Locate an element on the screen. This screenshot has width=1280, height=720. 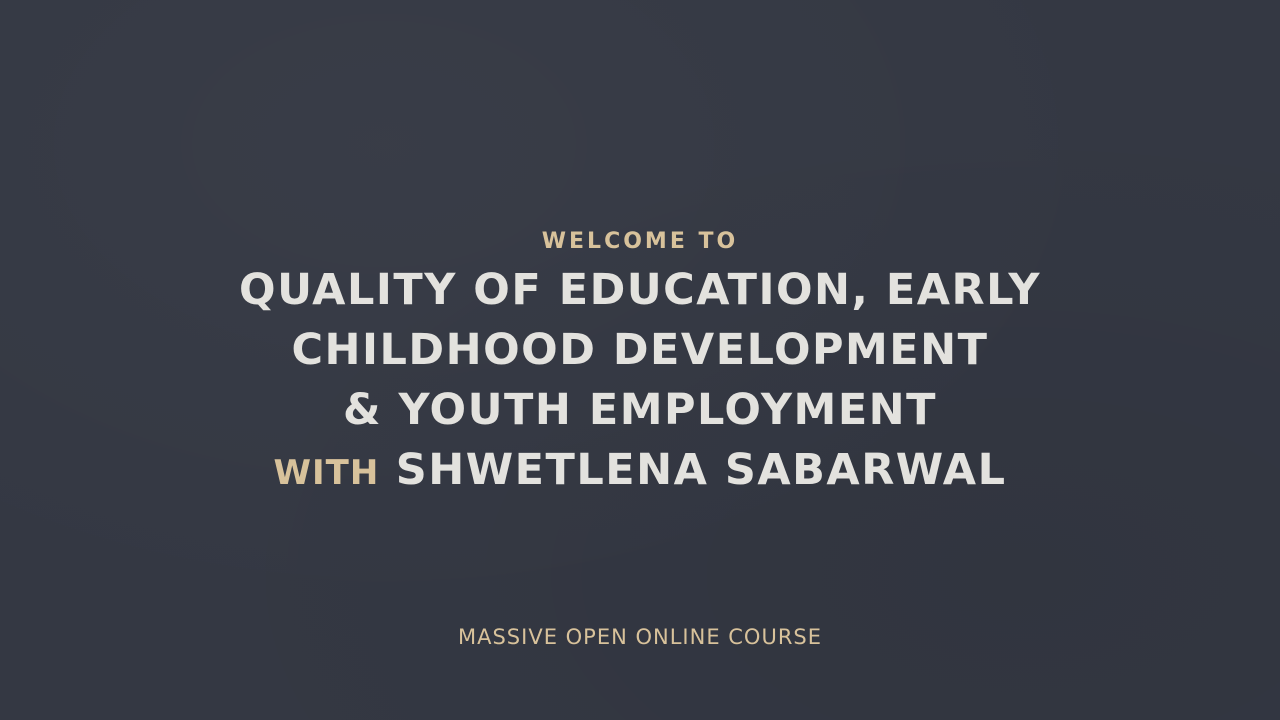
instructor-line: WITH SHWETLENA SABARWAL is located at coordinates (640, 470).